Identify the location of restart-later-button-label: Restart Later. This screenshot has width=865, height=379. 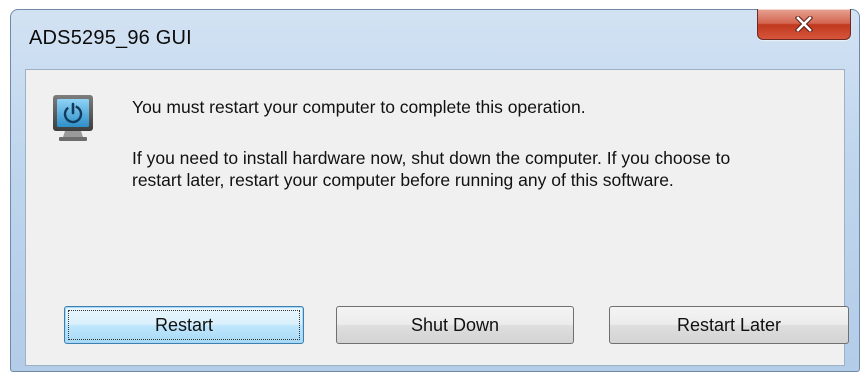
(729, 324).